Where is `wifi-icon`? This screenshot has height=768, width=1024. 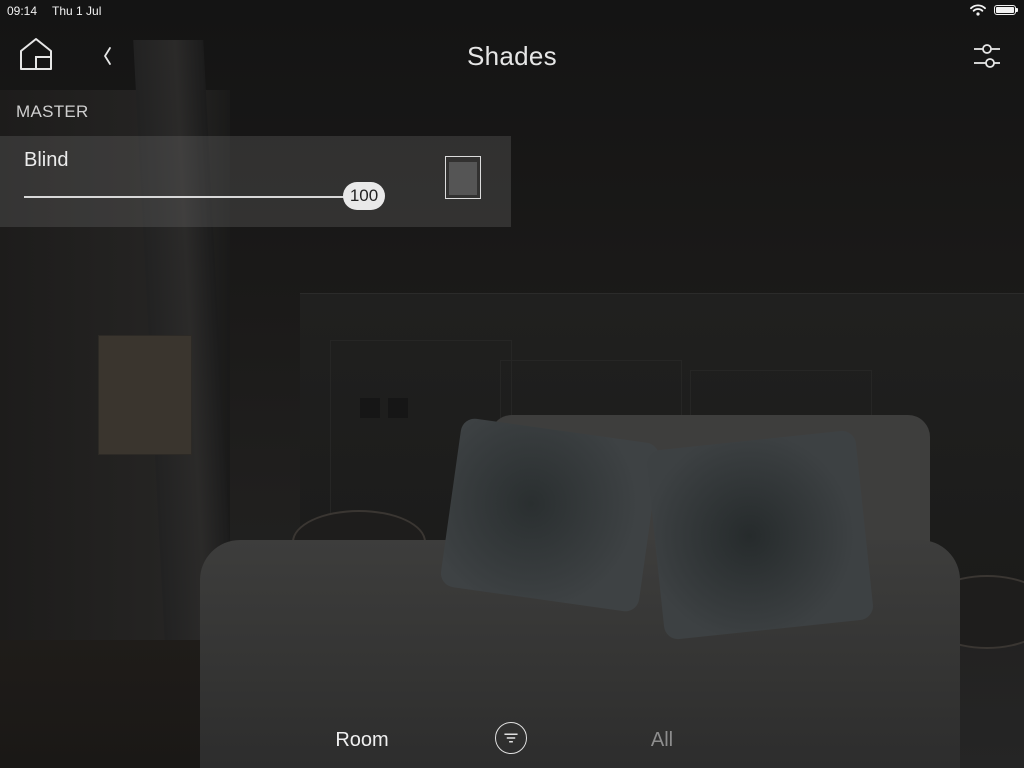
wifi-icon is located at coordinates (978, 10).